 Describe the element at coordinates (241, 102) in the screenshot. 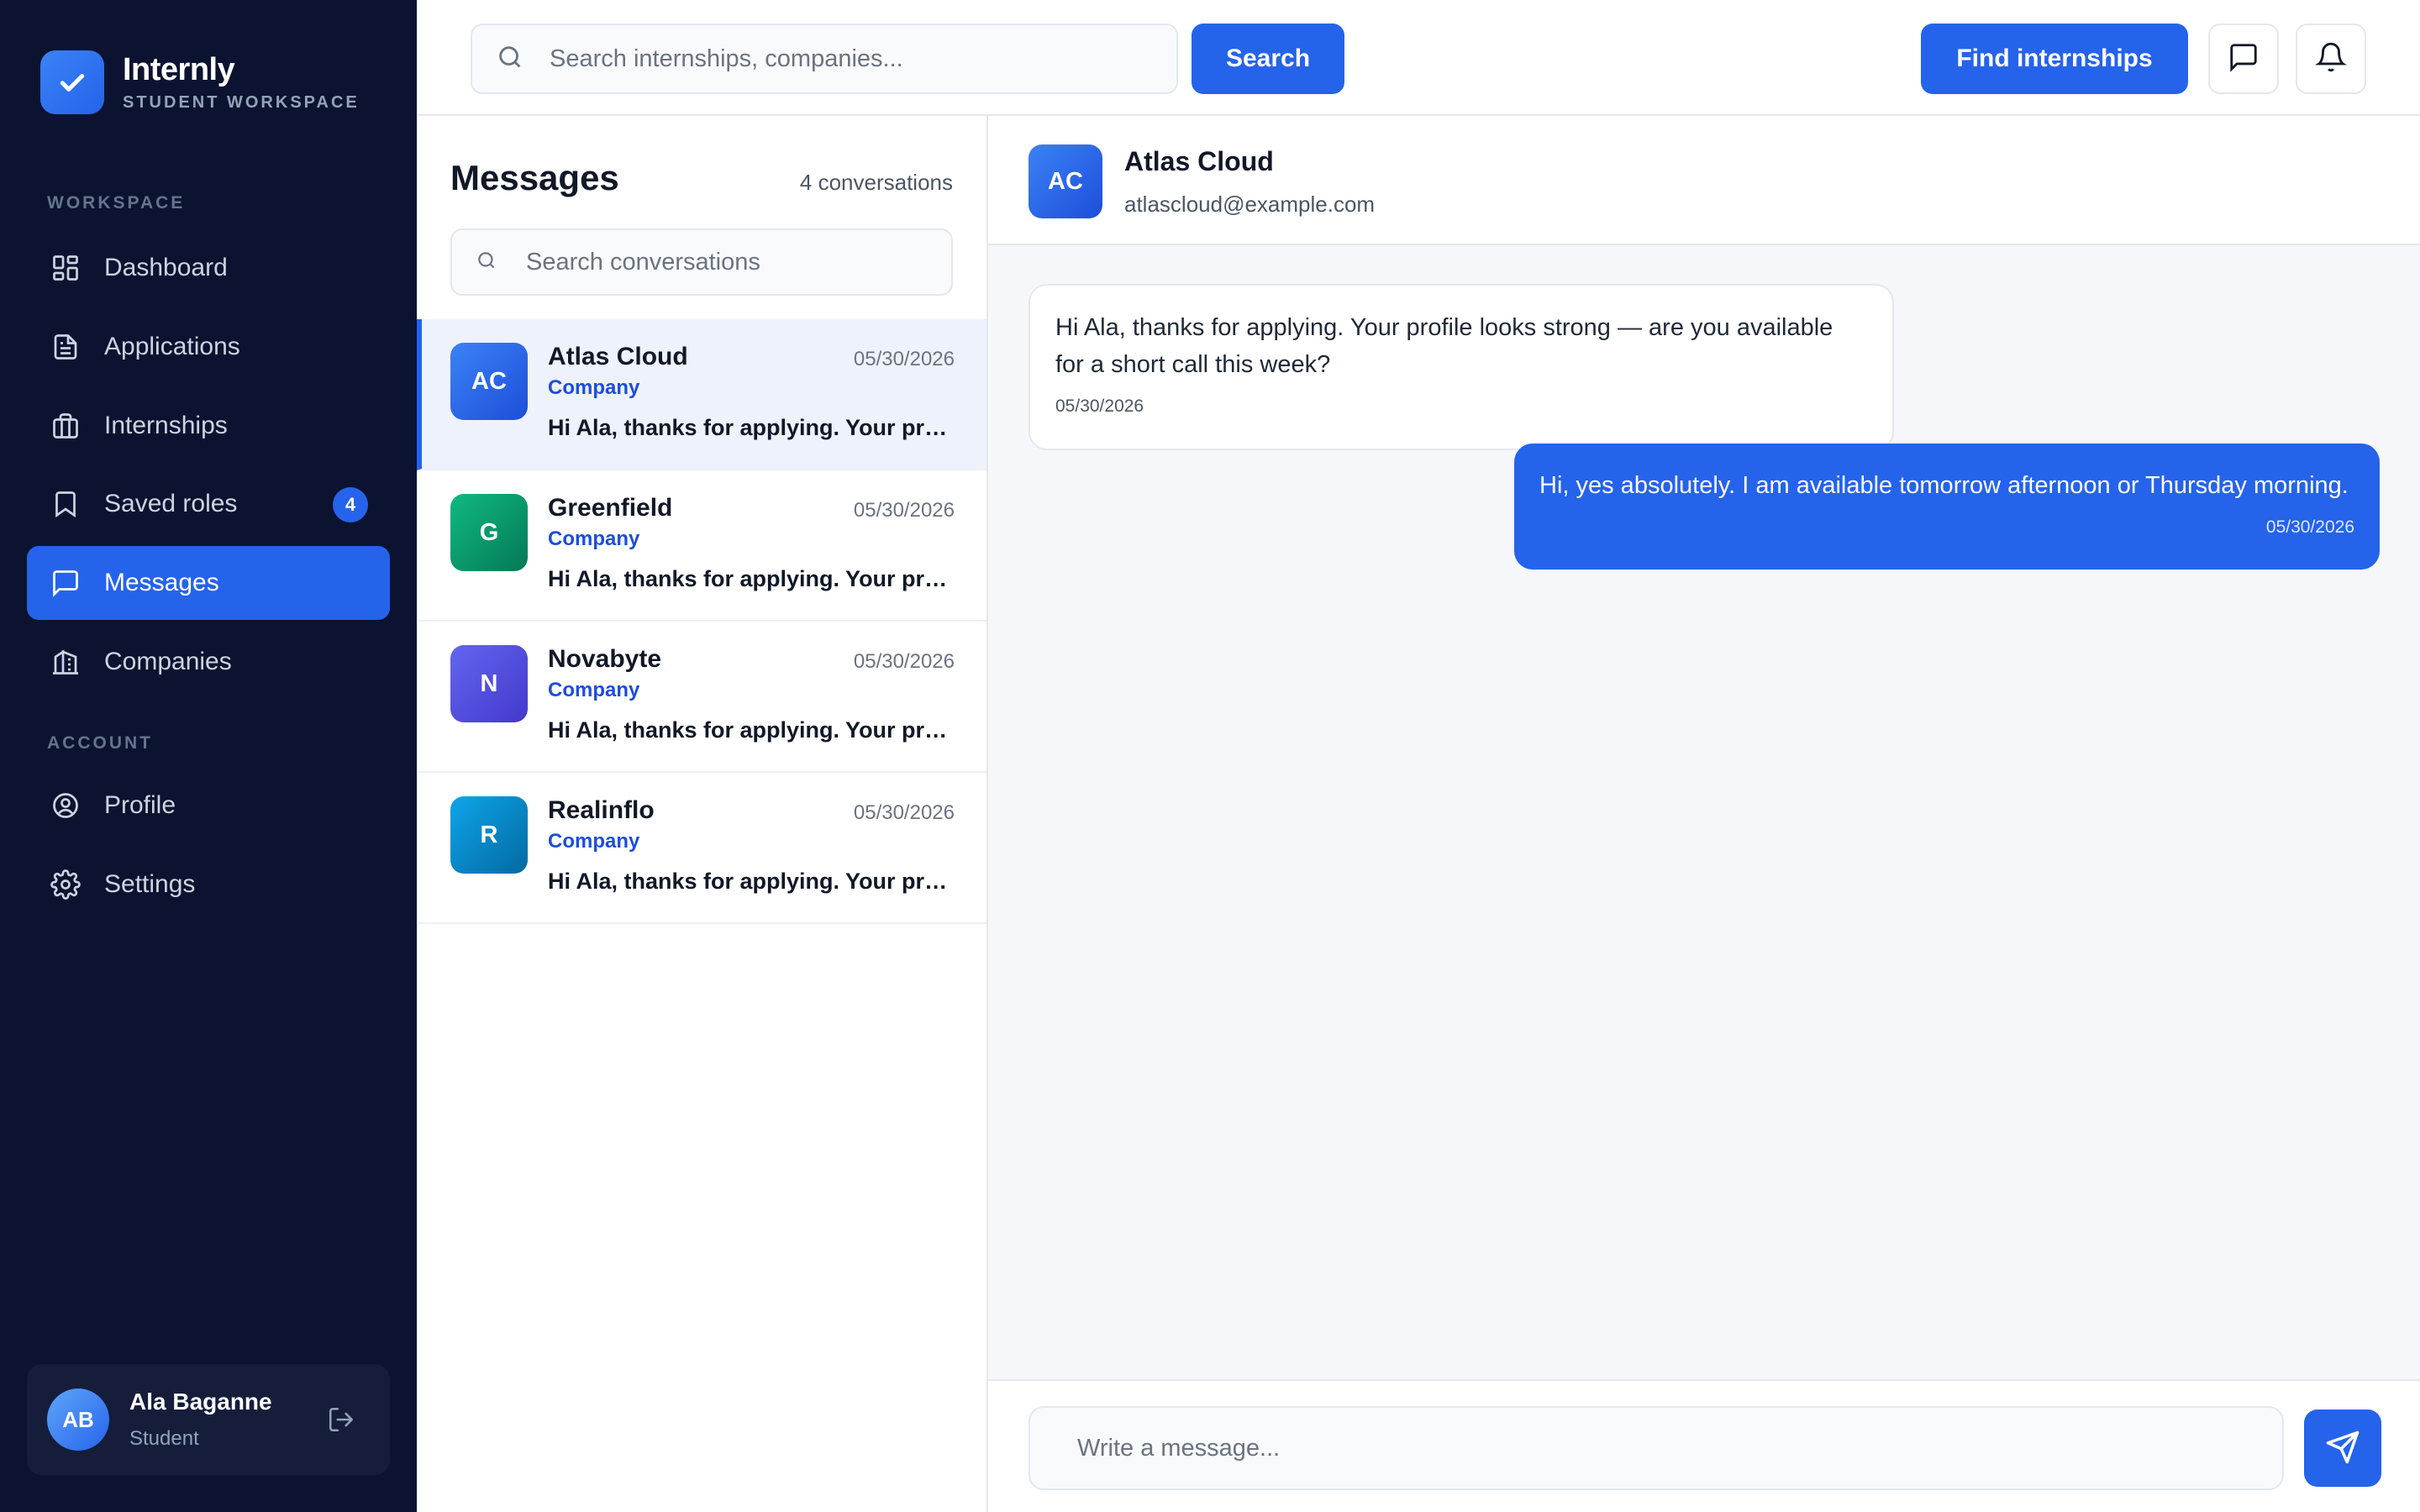

I see `brand-subtitle: STUDENT WORKSPACE` at that location.